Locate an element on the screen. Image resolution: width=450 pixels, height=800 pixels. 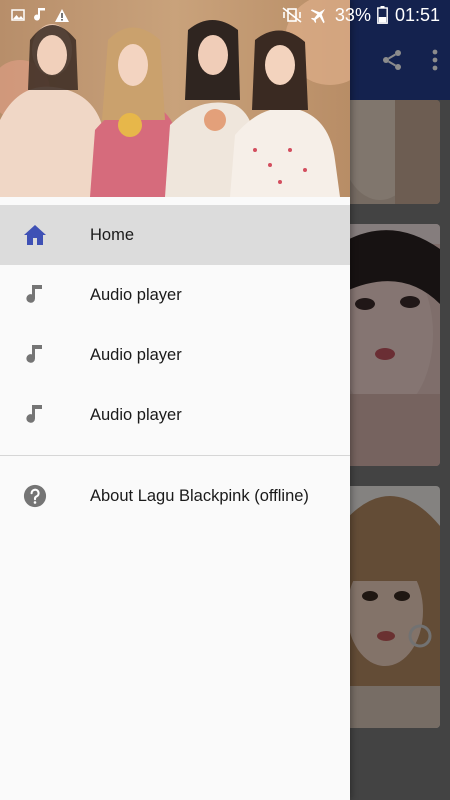
status-right: 33% 01:51 is located at coordinates (360, 15).